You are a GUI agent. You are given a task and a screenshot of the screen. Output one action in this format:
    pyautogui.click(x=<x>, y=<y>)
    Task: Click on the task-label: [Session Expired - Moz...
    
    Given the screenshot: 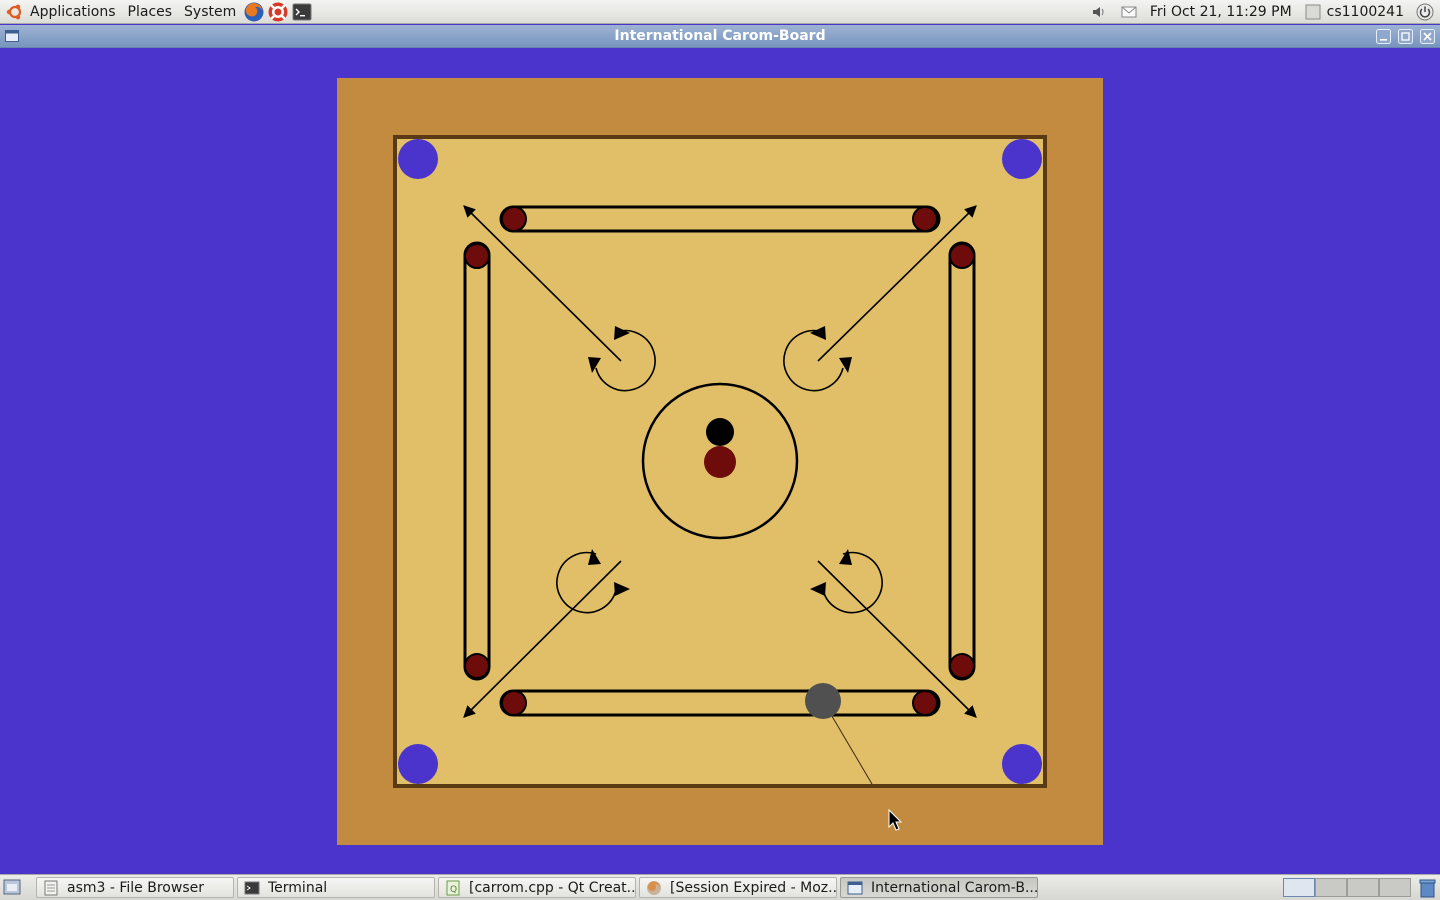 What is the action you would take?
    pyautogui.click(x=753, y=887)
    